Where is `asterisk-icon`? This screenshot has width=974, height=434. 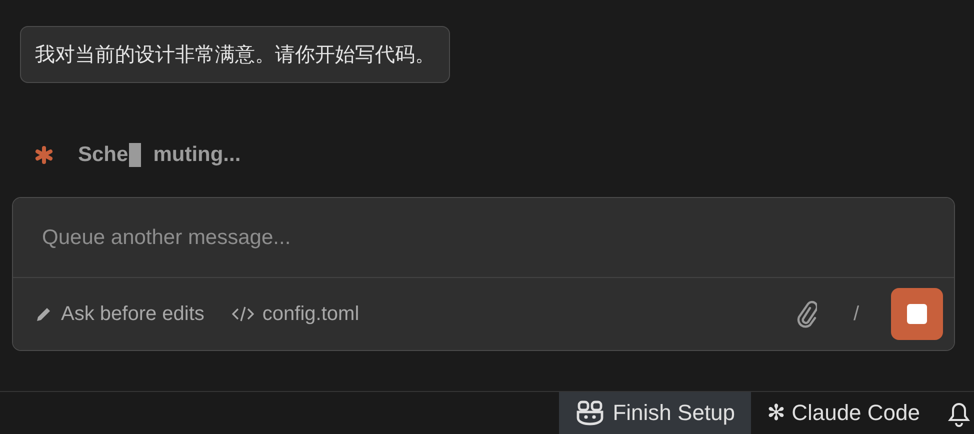 asterisk-icon is located at coordinates (44, 155).